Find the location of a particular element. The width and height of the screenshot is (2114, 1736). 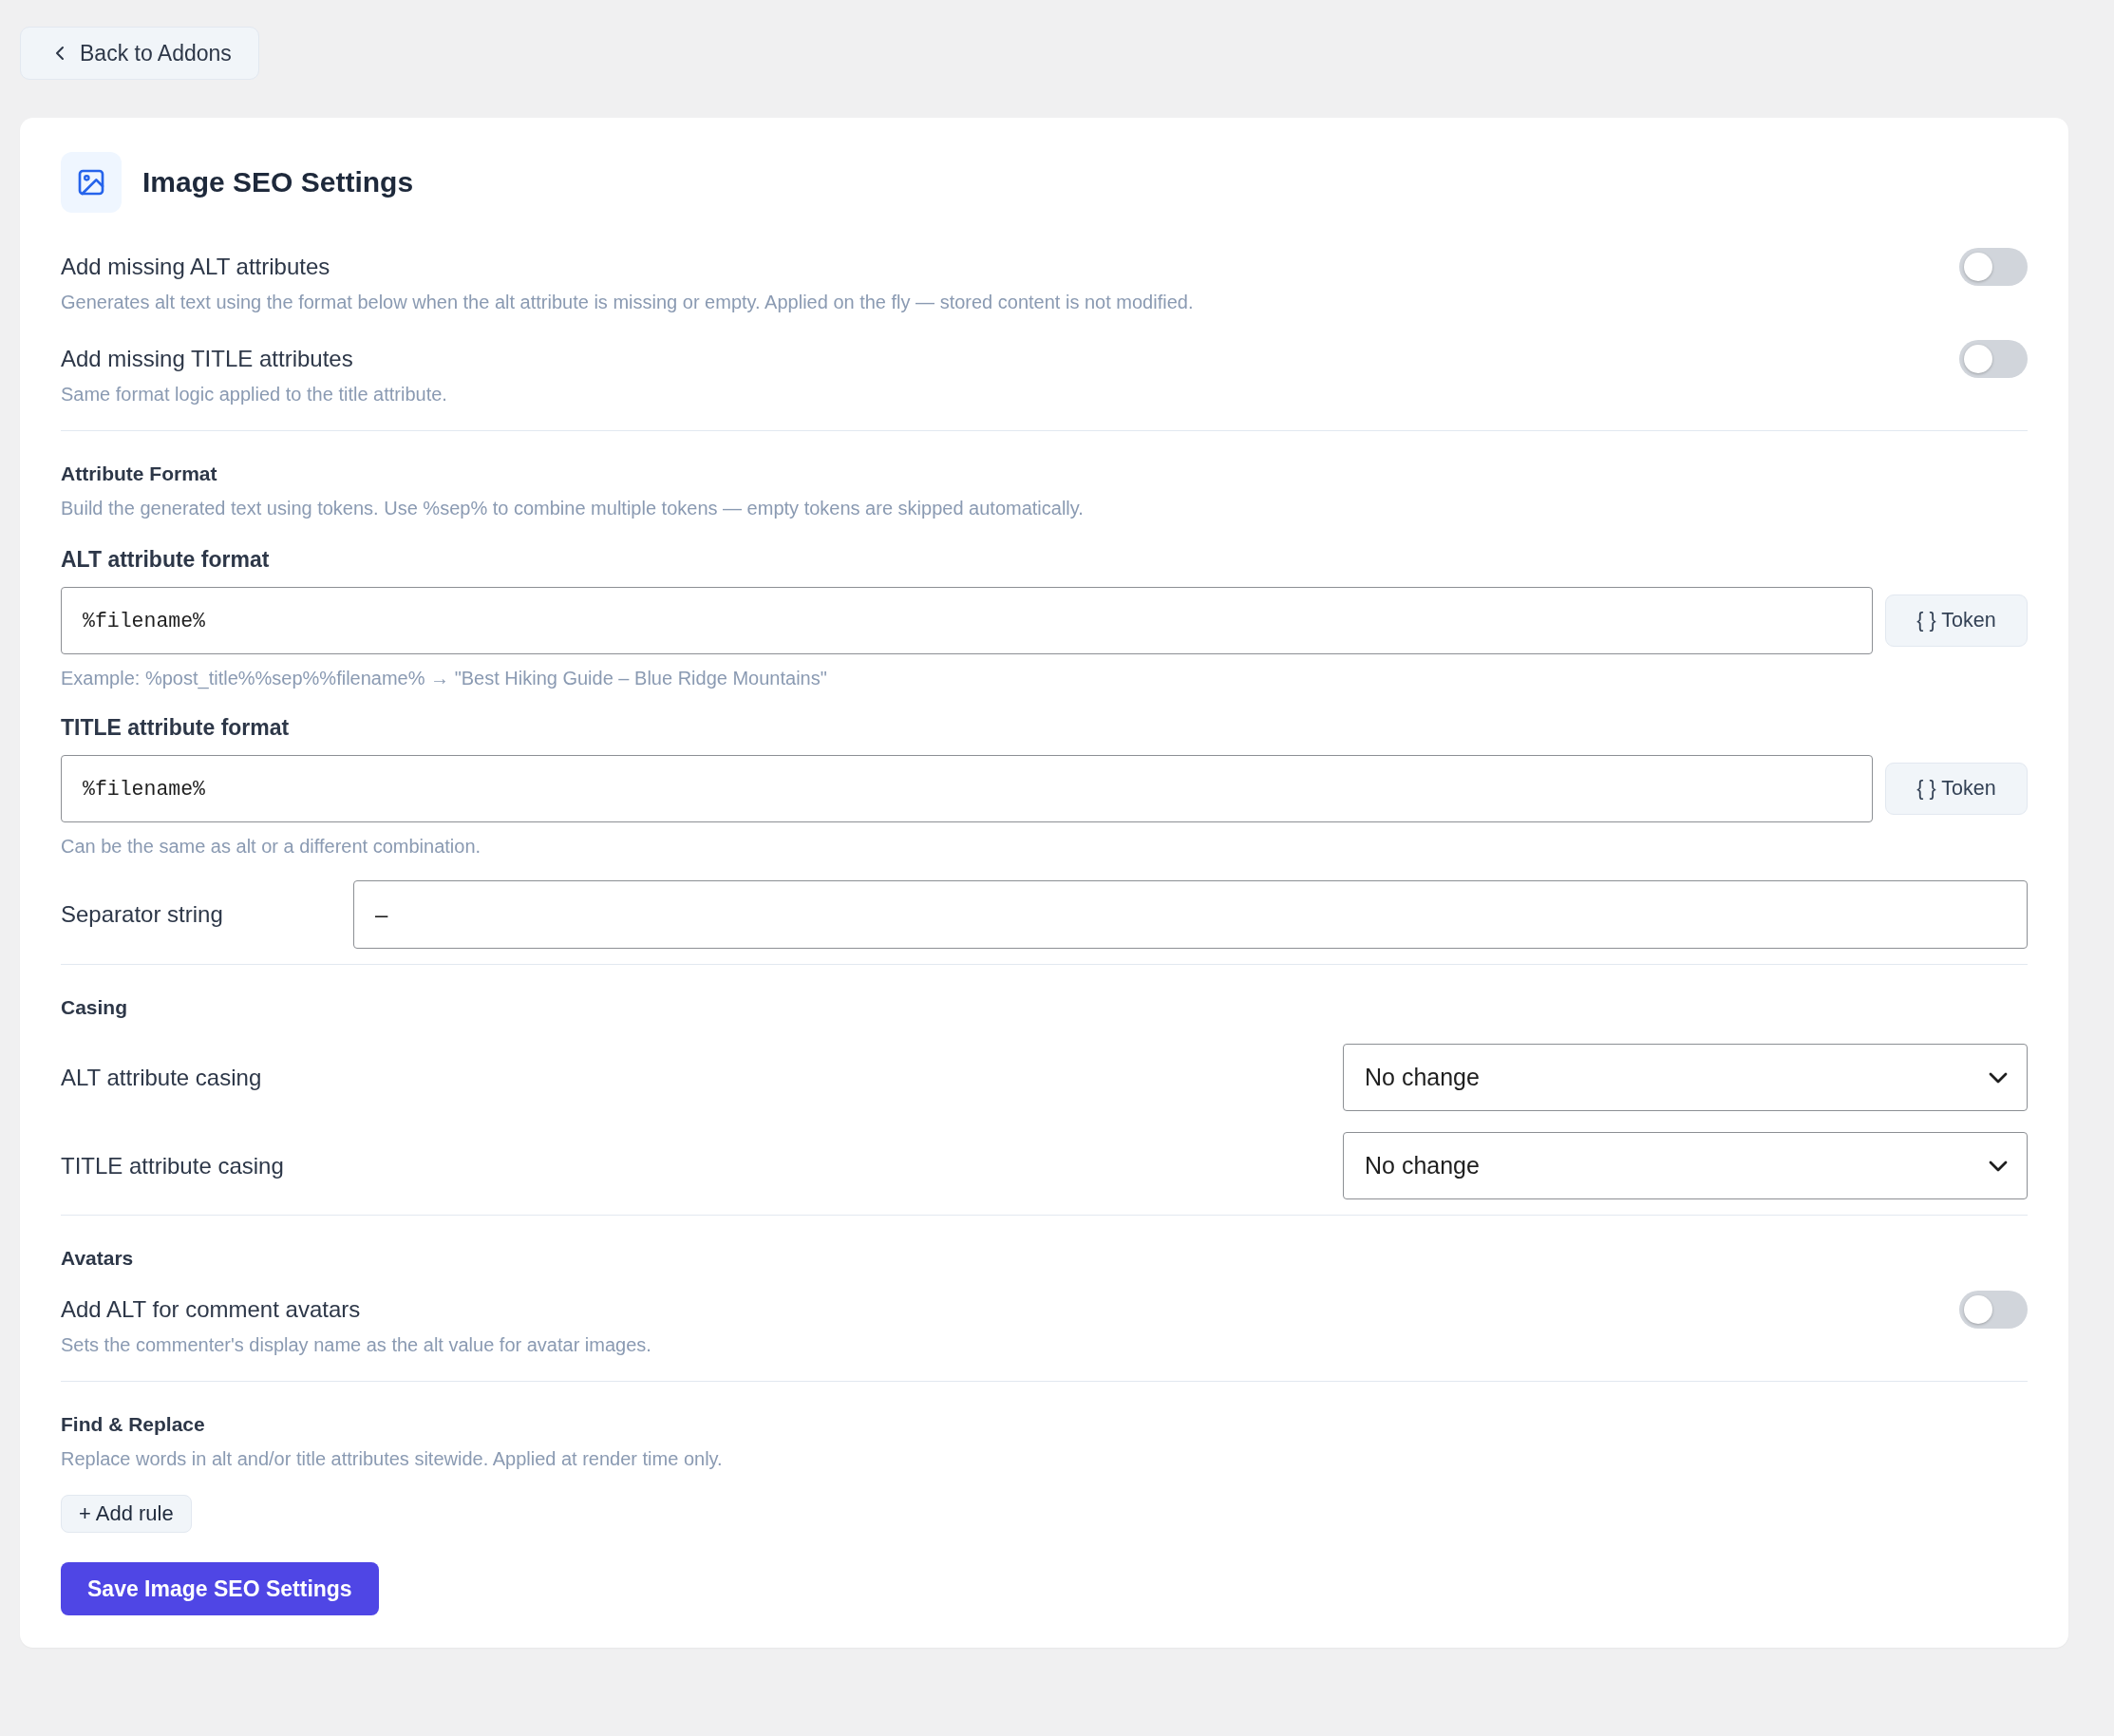

setting-label: ALT attribute casing is located at coordinates (161, 1077).